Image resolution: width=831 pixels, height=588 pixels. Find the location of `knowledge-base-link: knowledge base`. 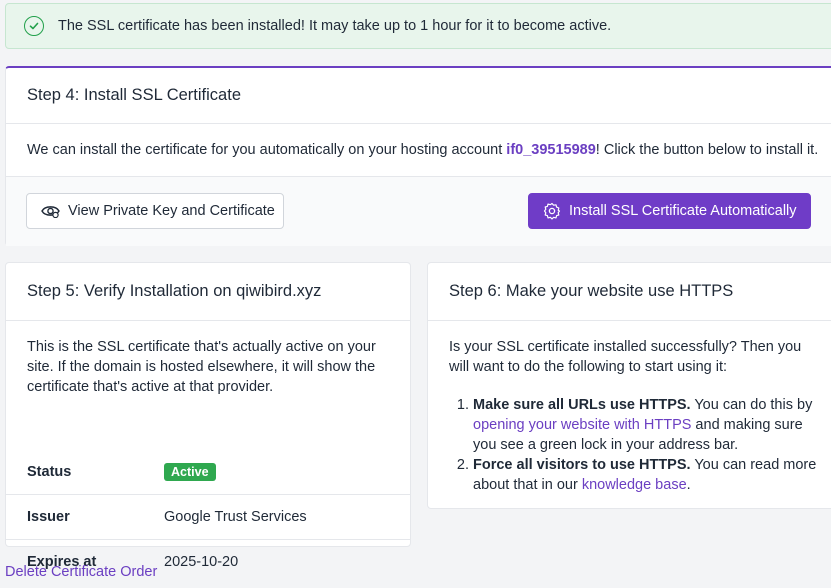

knowledge-base-link: knowledge base is located at coordinates (634, 485).